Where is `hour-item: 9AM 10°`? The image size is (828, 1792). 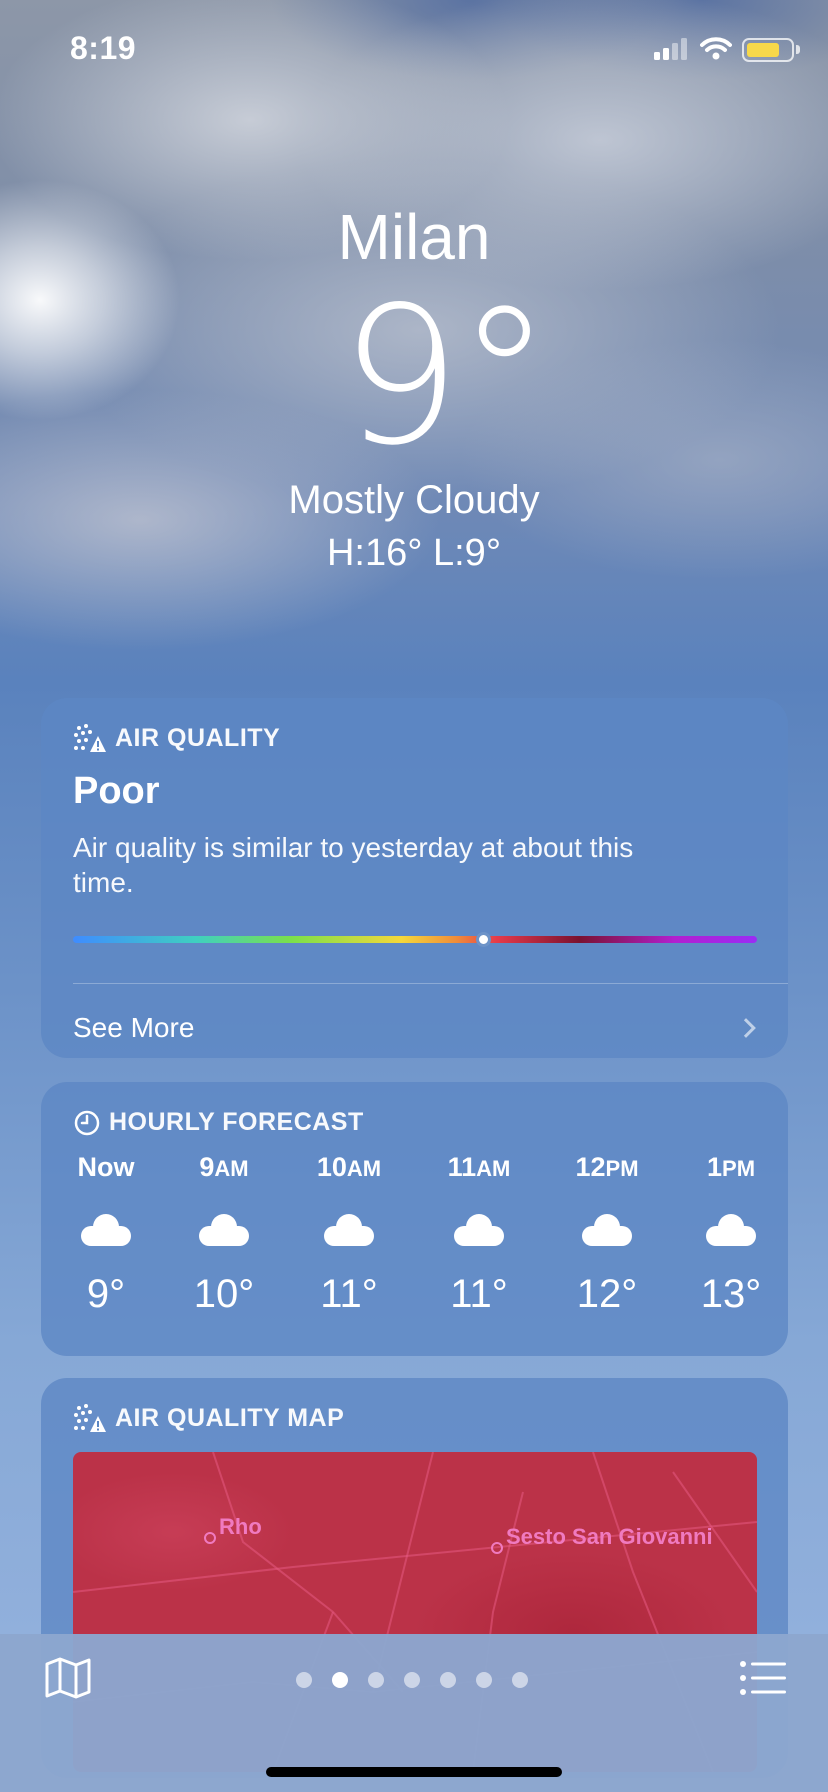
hour-item: 9AM 10° is located at coordinates (224, 1234).